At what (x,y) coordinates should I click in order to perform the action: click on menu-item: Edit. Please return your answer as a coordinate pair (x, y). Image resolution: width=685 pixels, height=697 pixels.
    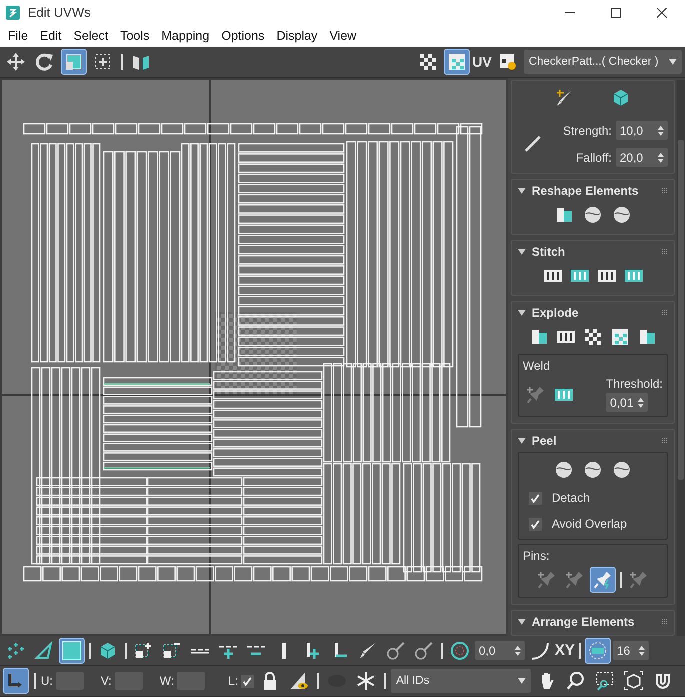
    Looking at the image, I should click on (51, 36).